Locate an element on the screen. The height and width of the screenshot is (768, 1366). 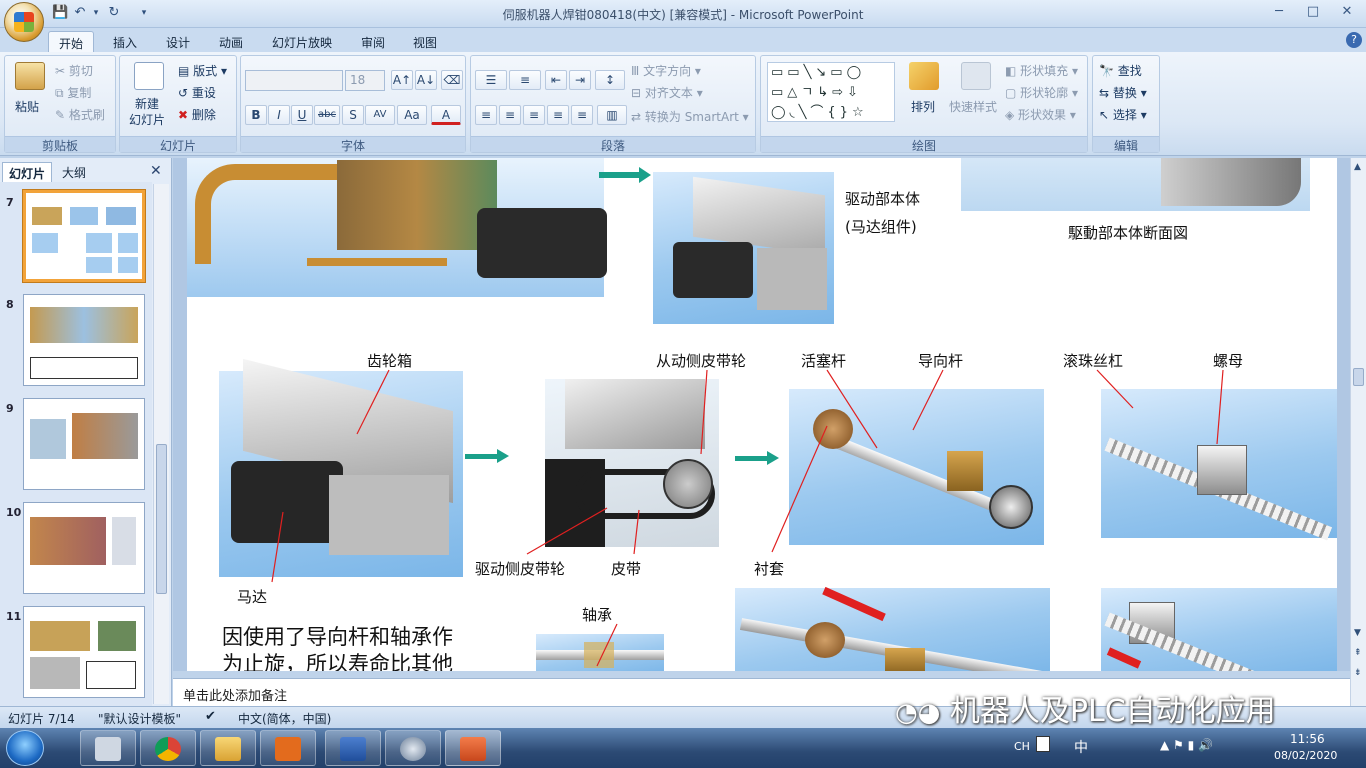
language-indicator: 中文(简体，中国) is located at coordinates (284, 718).